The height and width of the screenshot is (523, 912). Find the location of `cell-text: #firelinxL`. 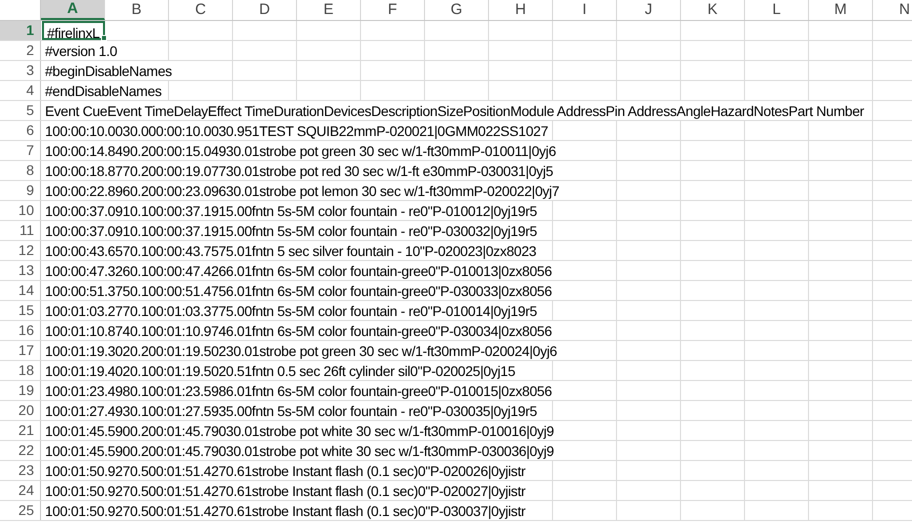

cell-text: #firelinxL is located at coordinates (73, 30).